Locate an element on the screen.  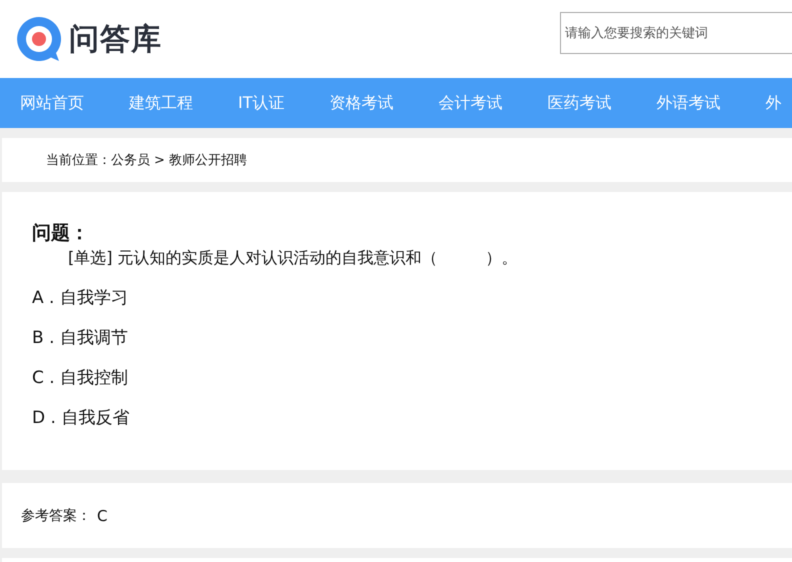
answer-label: 参考答案： is located at coordinates (56, 515).